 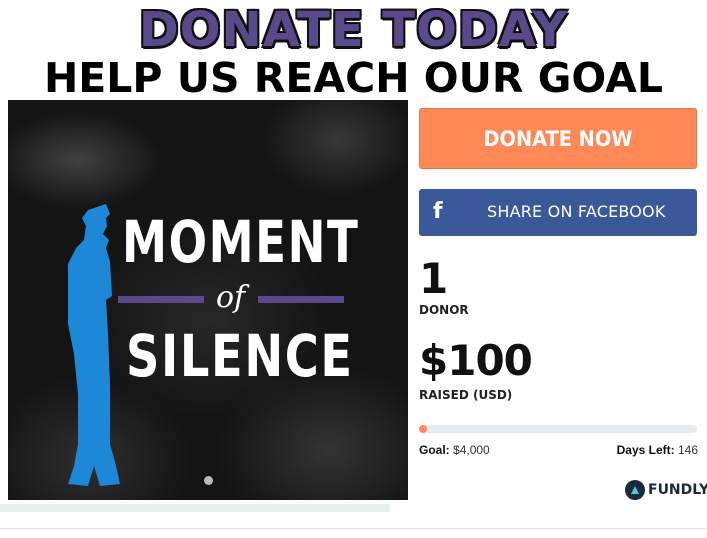 What do you see at coordinates (433, 278) in the screenshot?
I see `donor-count: 1` at bounding box center [433, 278].